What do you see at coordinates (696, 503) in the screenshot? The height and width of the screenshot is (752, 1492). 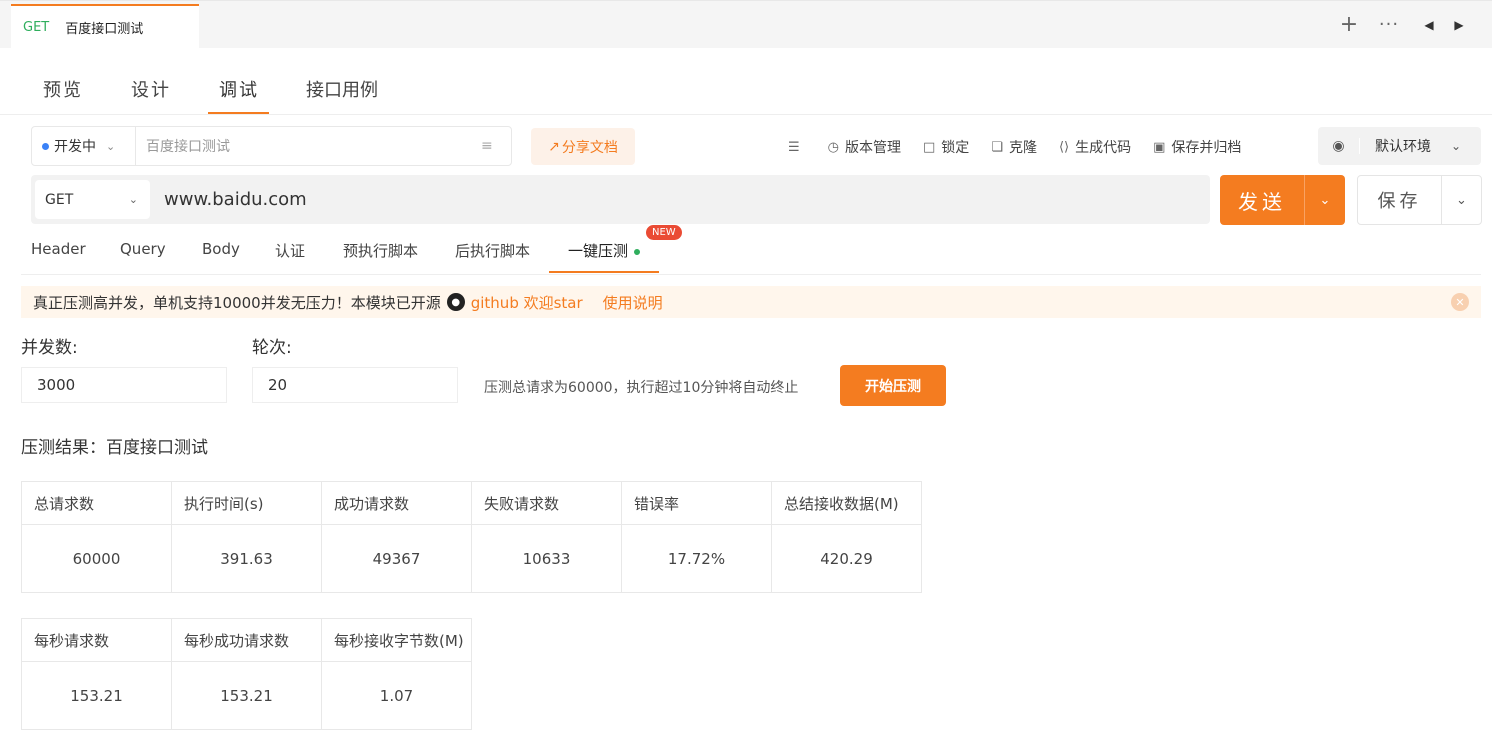 I see `table-header: 错误率` at bounding box center [696, 503].